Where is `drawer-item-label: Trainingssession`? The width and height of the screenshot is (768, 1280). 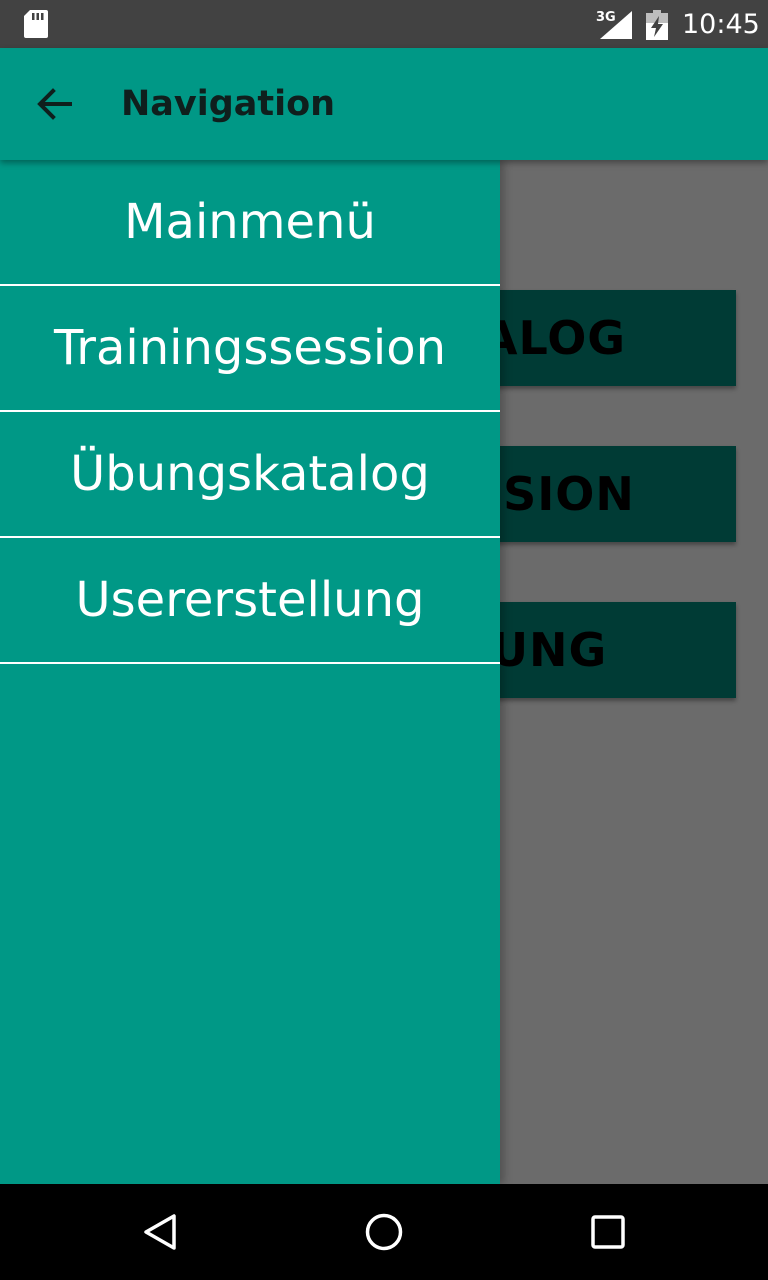 drawer-item-label: Trainingssession is located at coordinates (250, 348).